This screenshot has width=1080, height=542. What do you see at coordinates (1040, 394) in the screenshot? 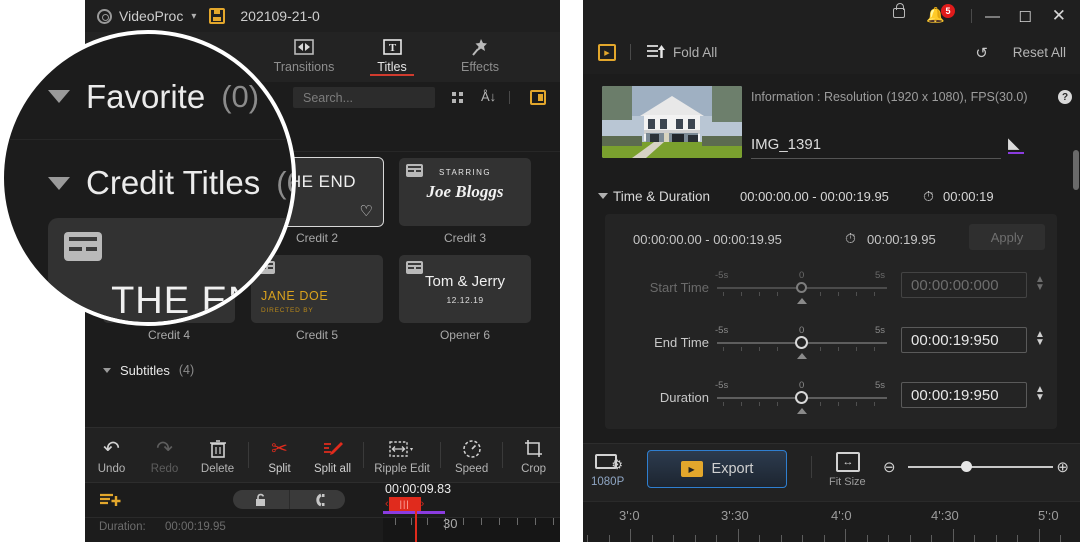
I see `duration-stepper: ▲ ▼` at bounding box center [1040, 394].